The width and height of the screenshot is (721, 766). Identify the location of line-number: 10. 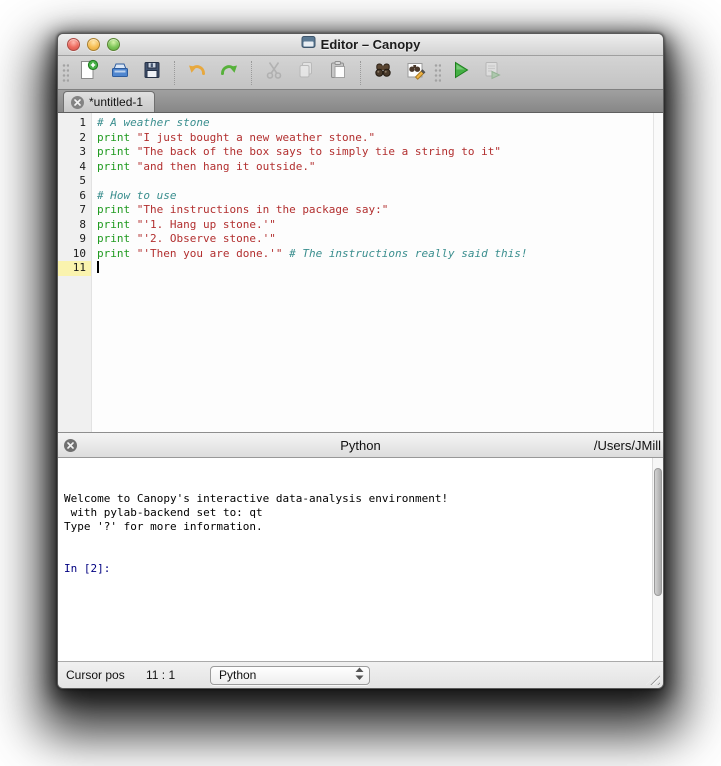
(79, 253).